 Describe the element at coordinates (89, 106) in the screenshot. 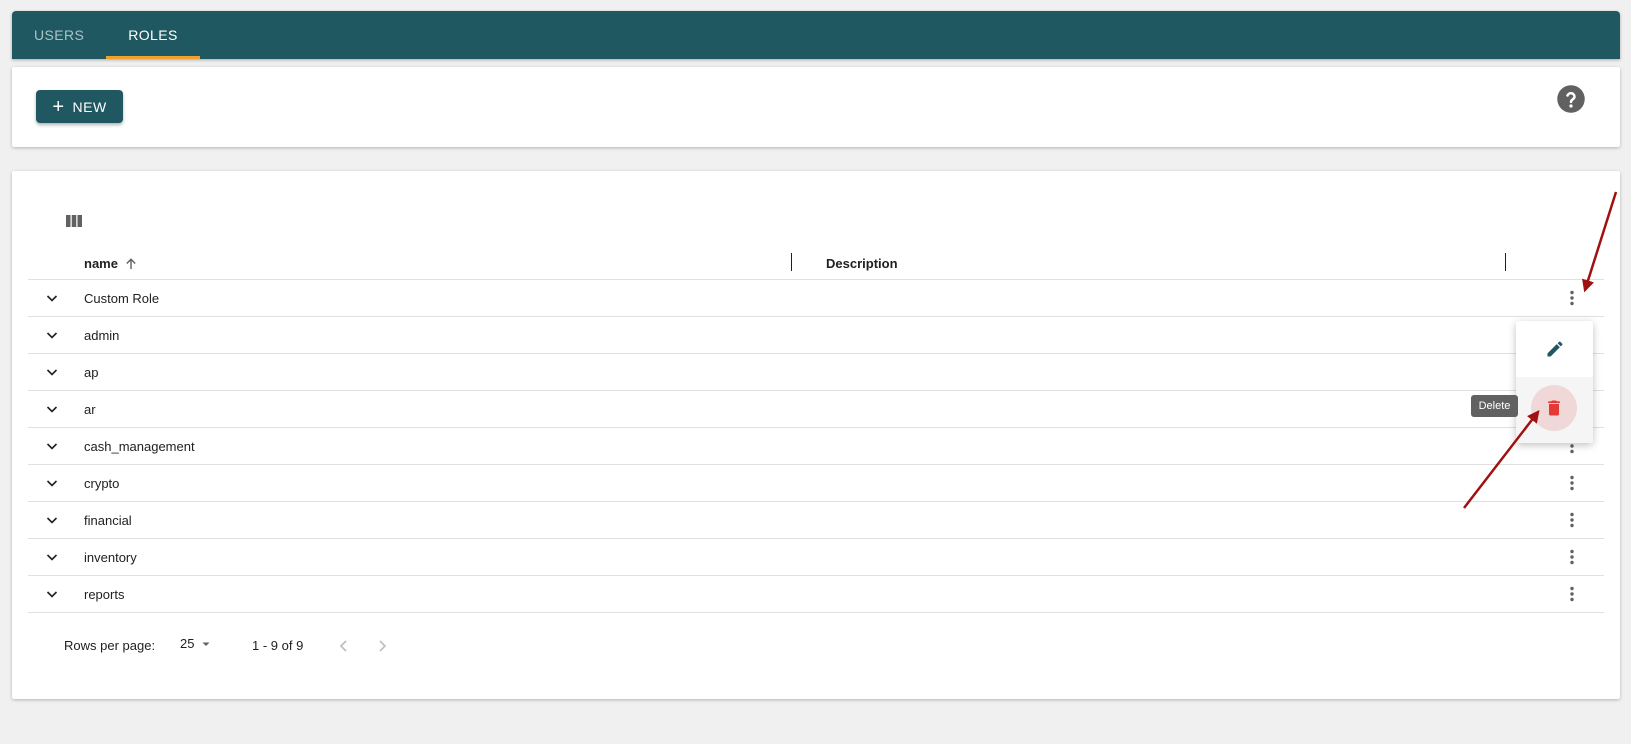

I see `new-button-label: NEW` at that location.